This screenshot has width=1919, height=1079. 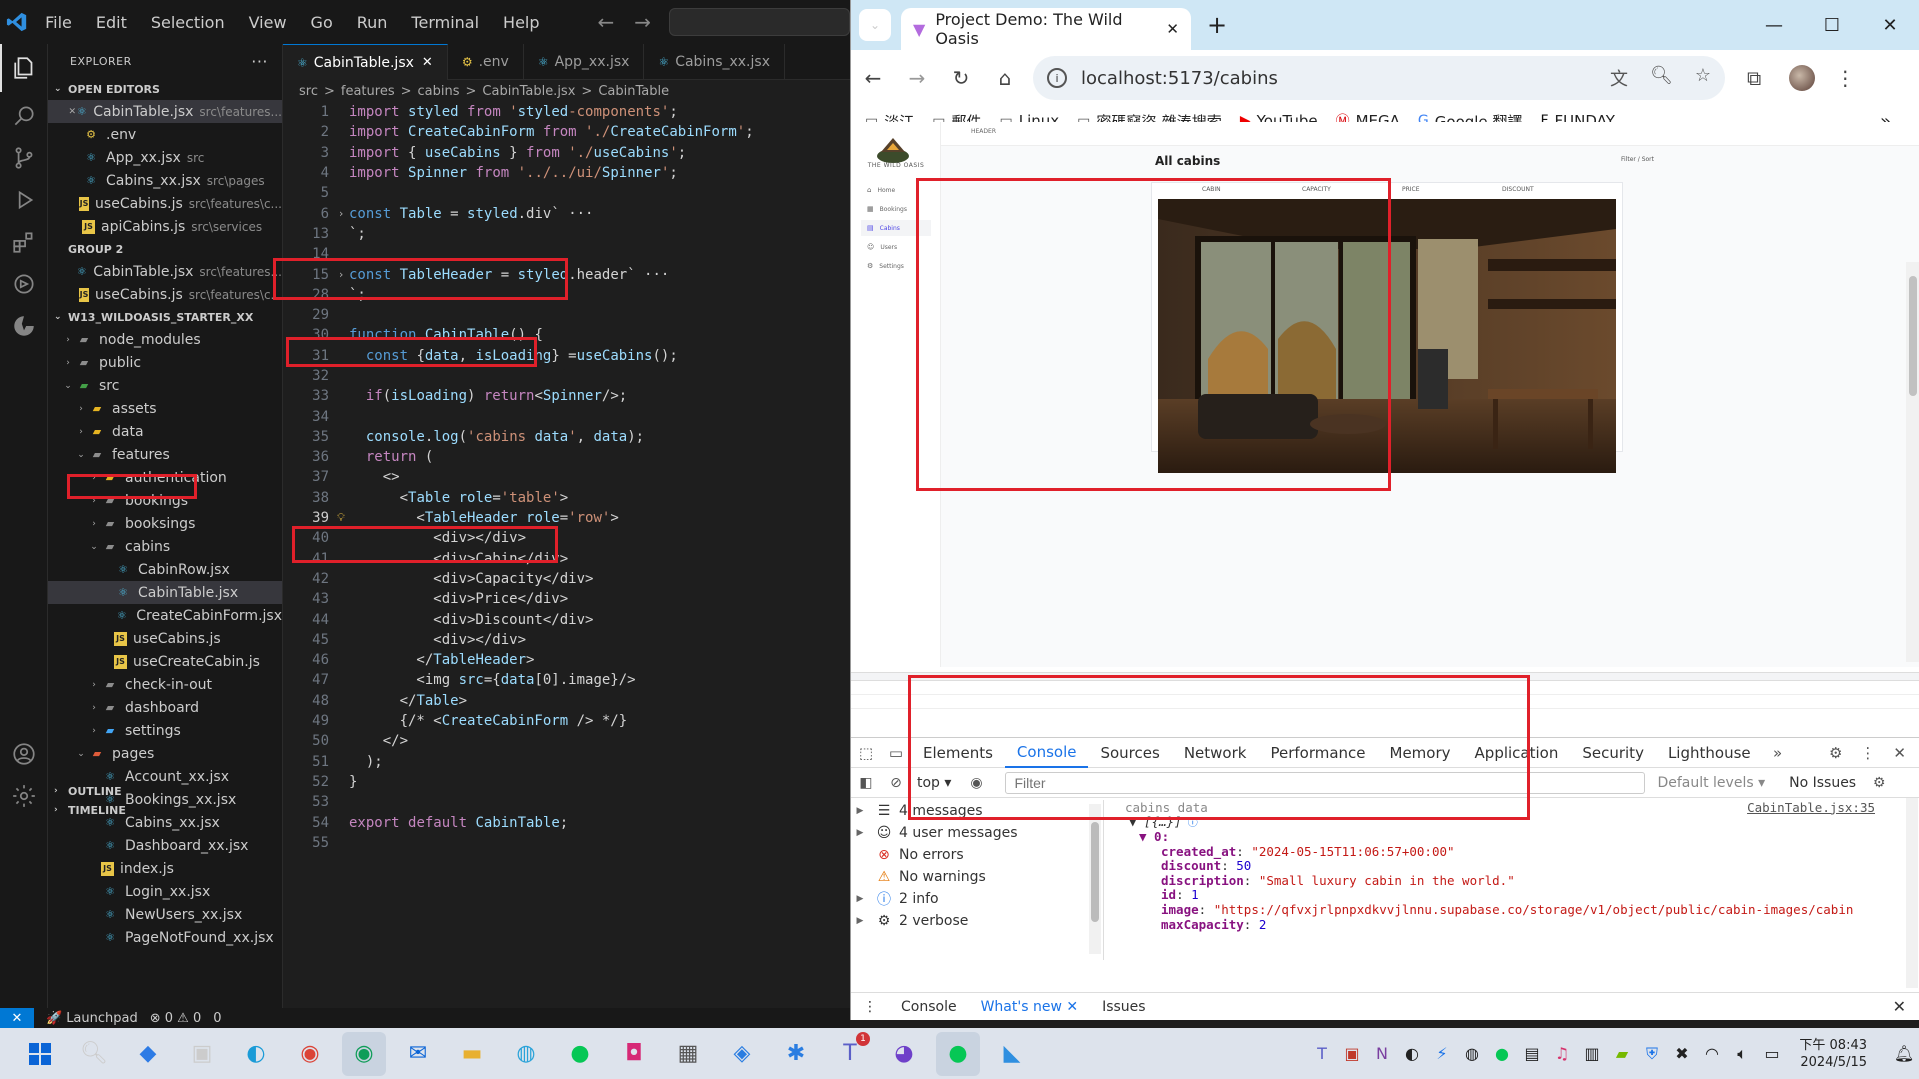 I want to click on tab-search-chevron-icon: ⌄, so click(x=875, y=25).